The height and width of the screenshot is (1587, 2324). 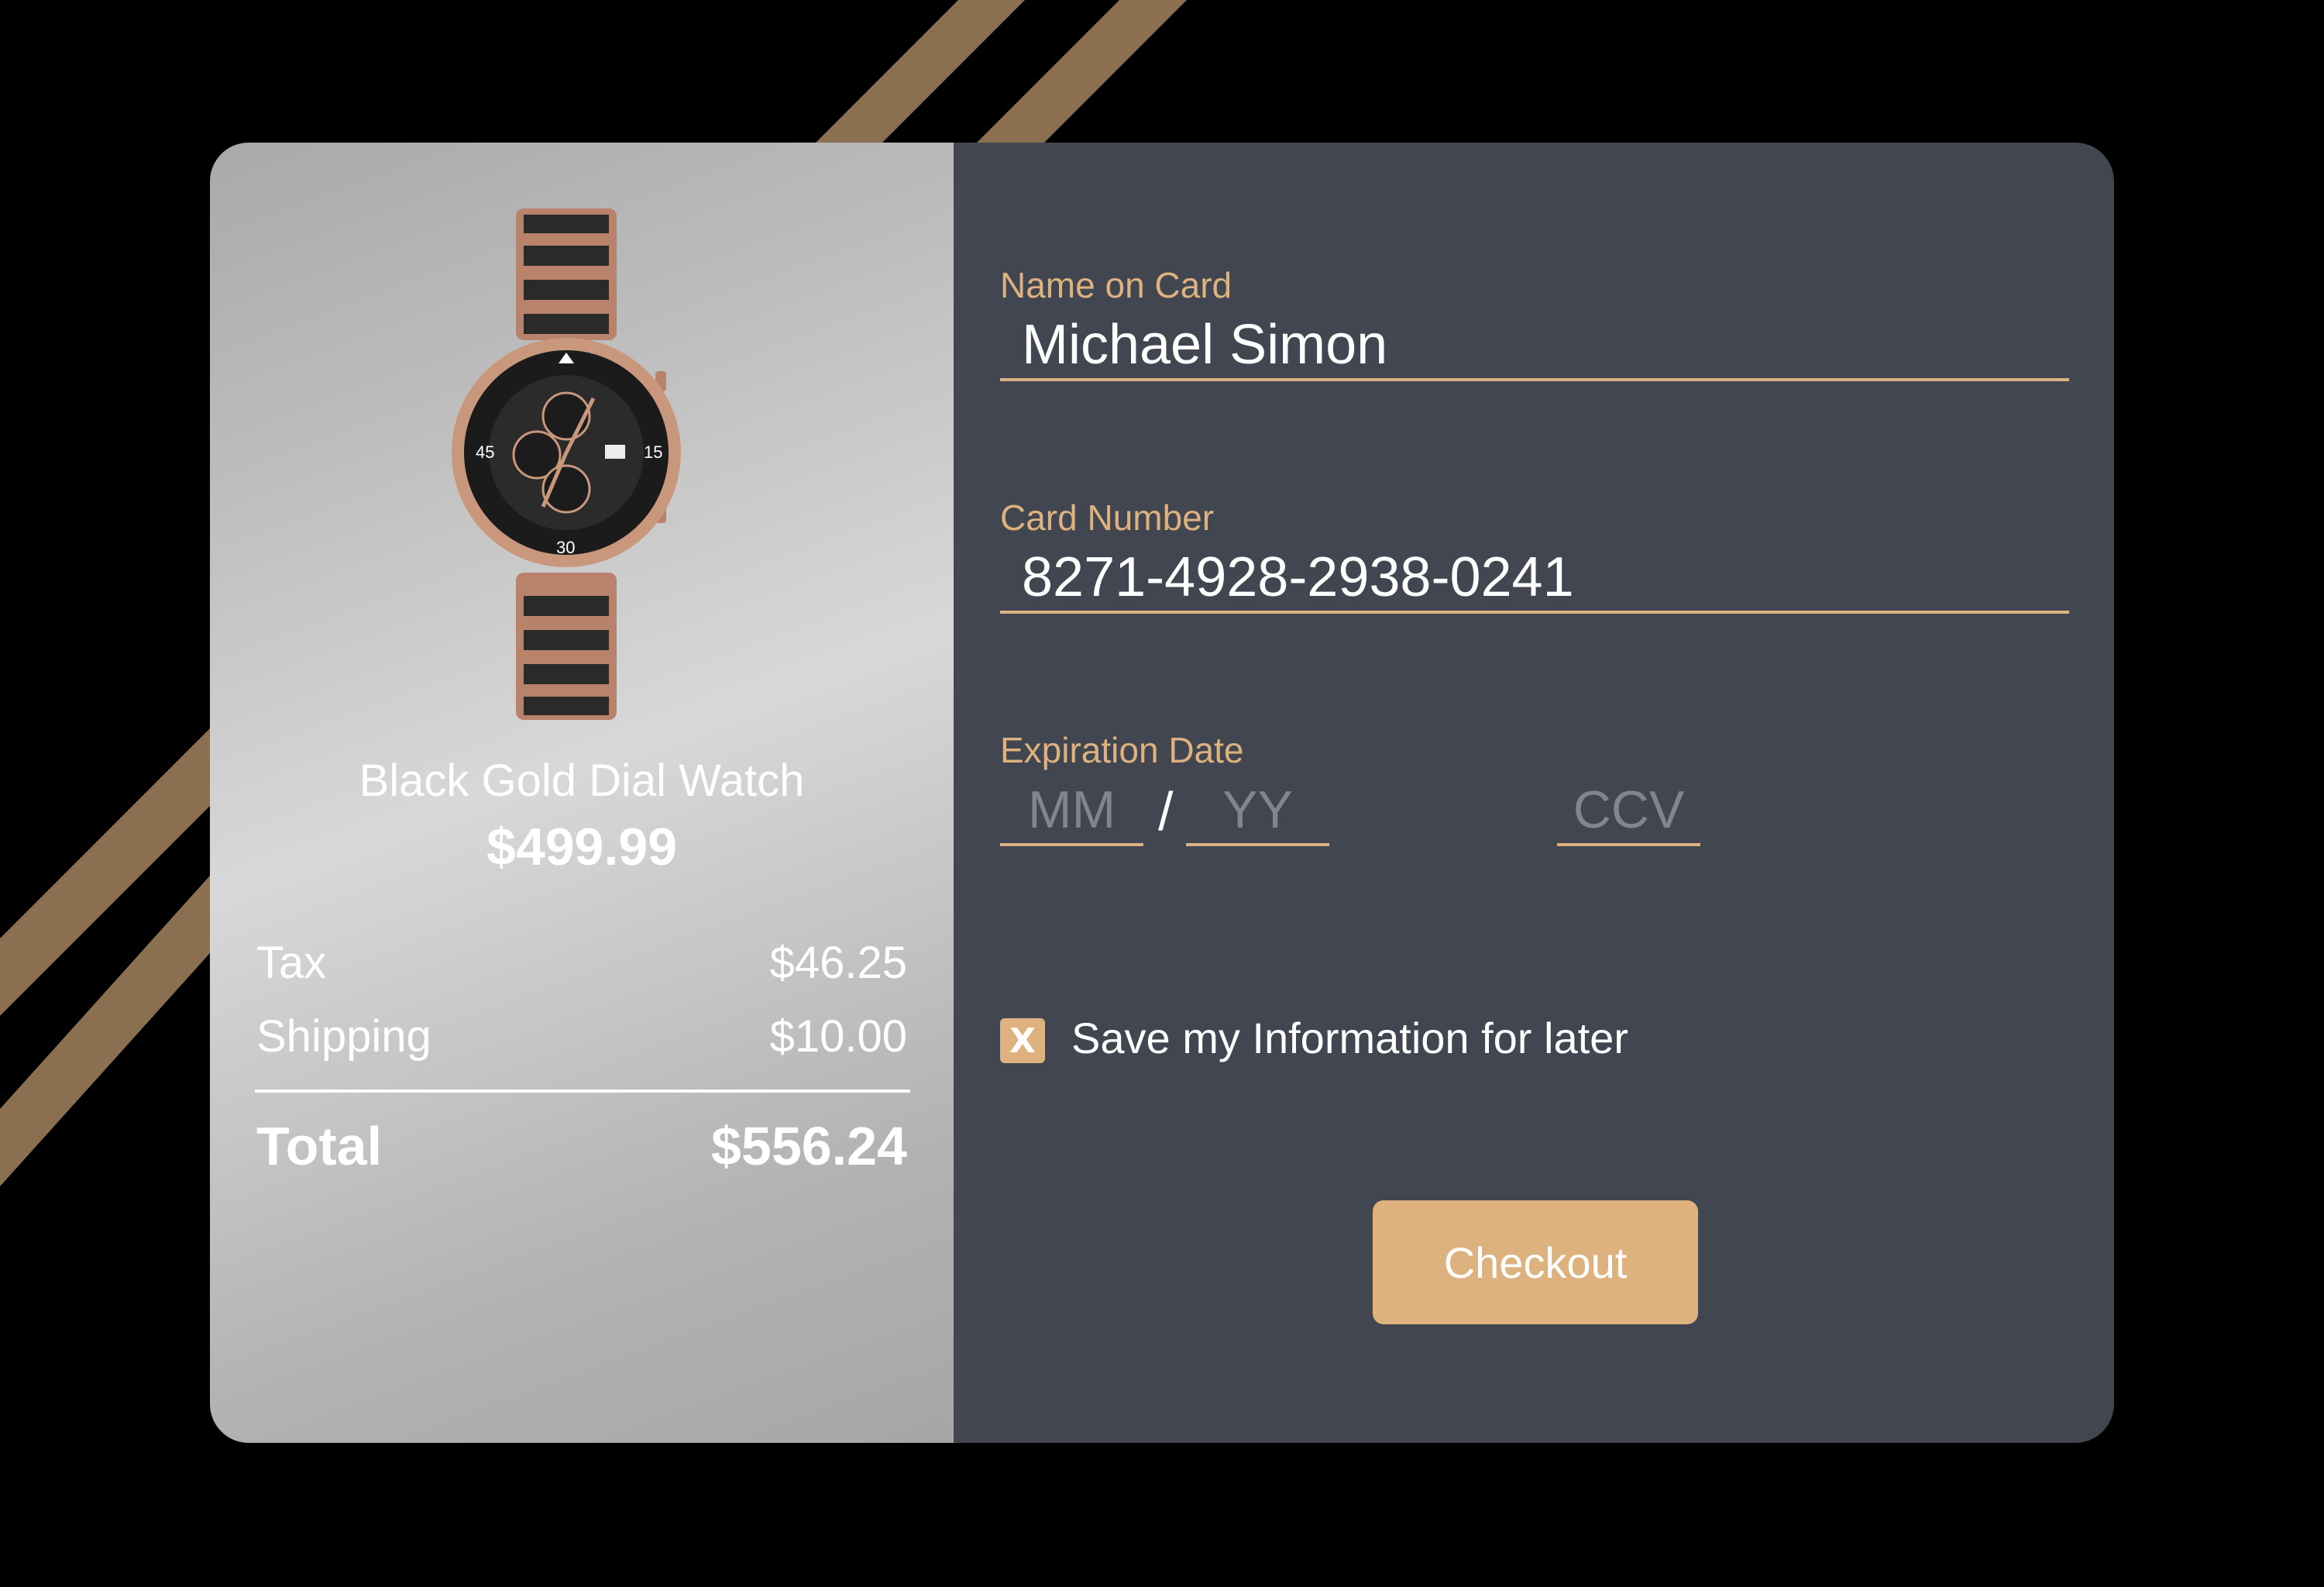 I want to click on checkout-button: Checkout, so click(x=1535, y=1262).